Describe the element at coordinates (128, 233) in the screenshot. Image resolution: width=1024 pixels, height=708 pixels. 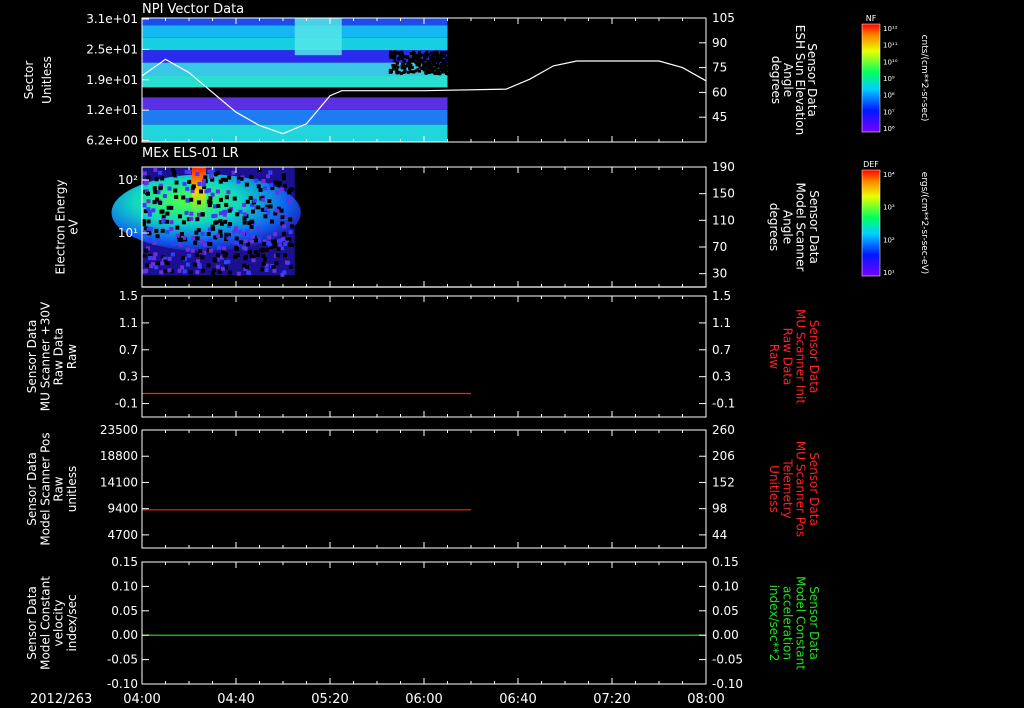
I see `y-tick-label: 10¹` at that location.